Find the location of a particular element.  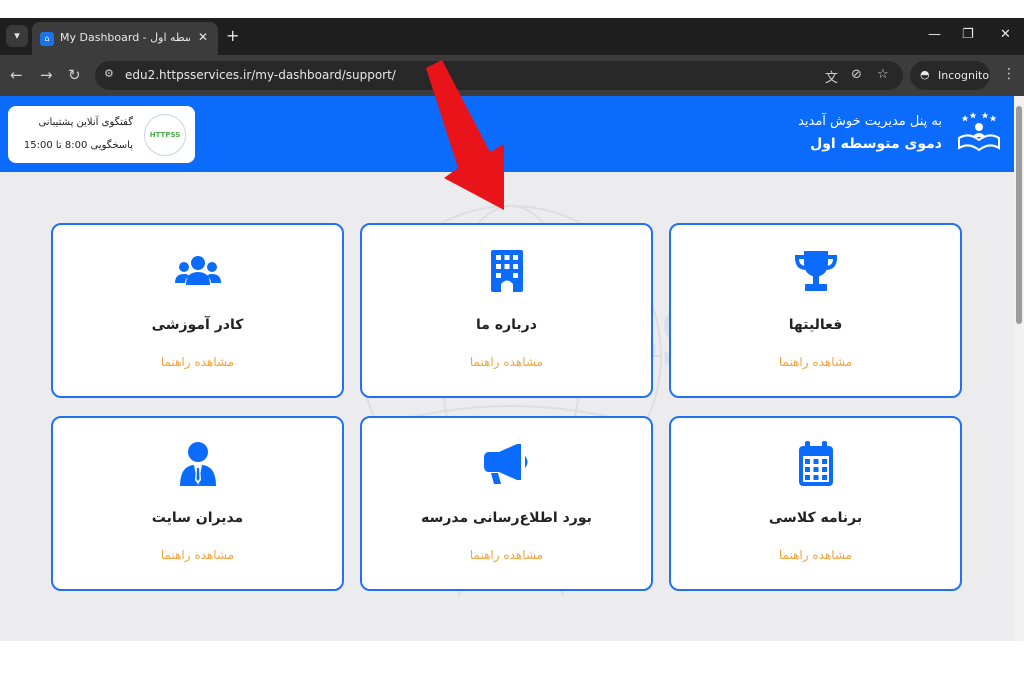

megaphone-icon is located at coordinates (505, 464).